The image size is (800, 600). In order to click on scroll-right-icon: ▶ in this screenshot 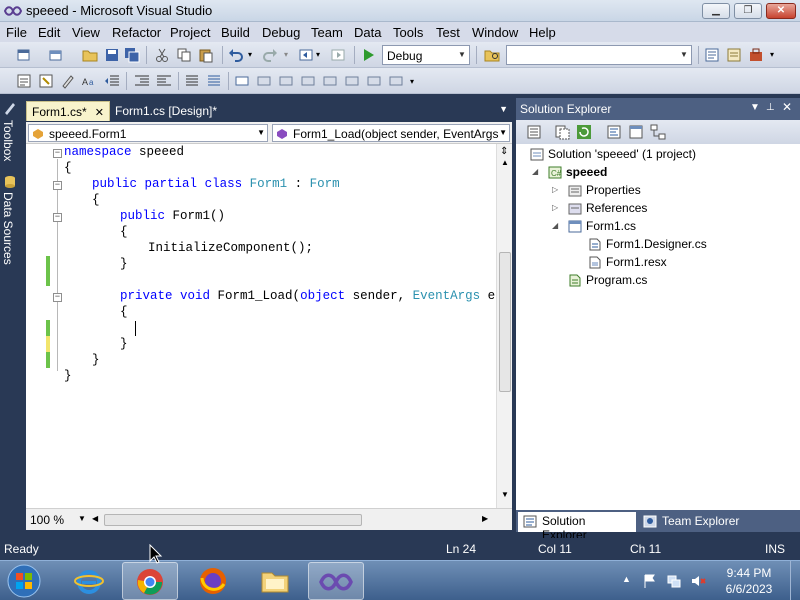, I will do `click(485, 518)`.